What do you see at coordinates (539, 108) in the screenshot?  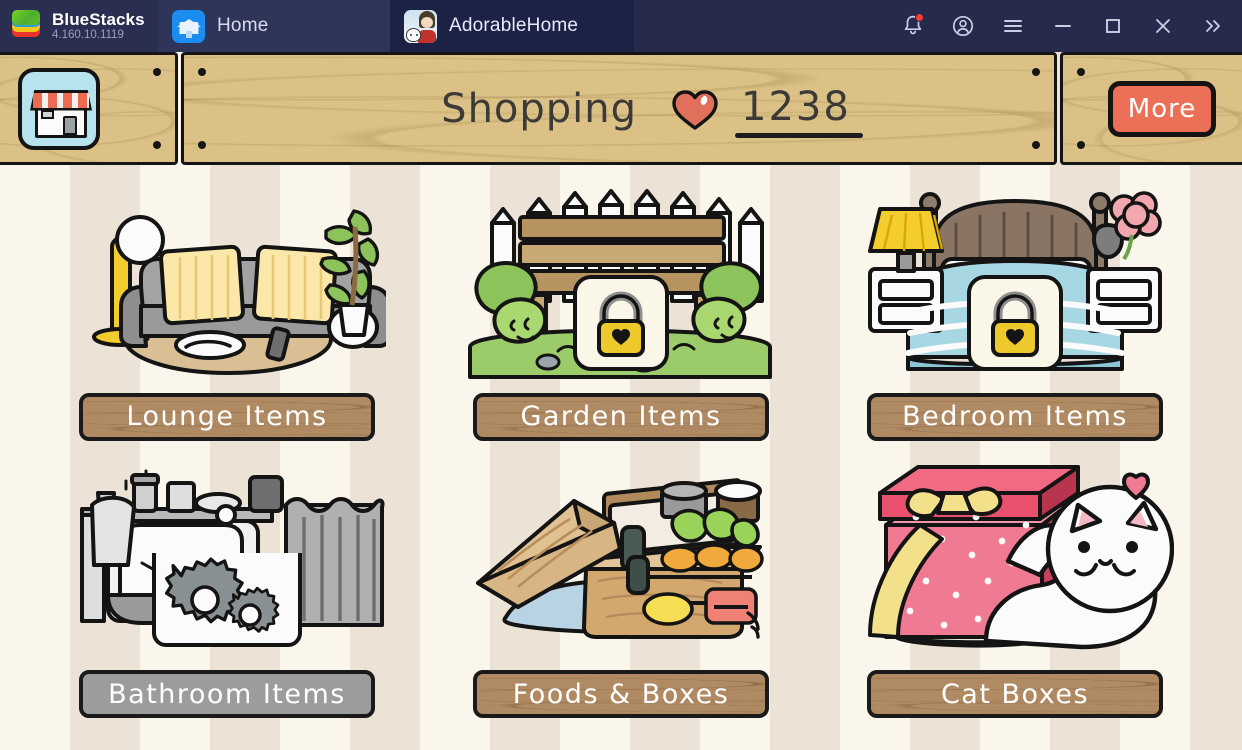 I see `page-title: Shopping` at bounding box center [539, 108].